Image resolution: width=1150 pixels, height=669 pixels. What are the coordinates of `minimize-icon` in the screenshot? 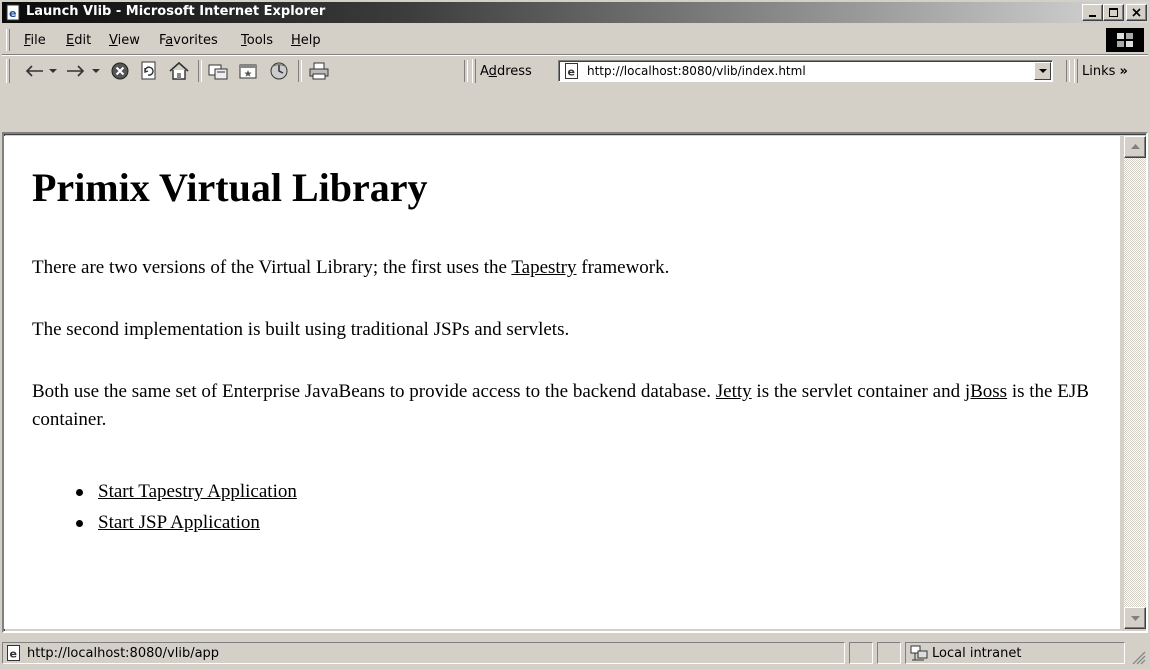 It's located at (1092, 15).